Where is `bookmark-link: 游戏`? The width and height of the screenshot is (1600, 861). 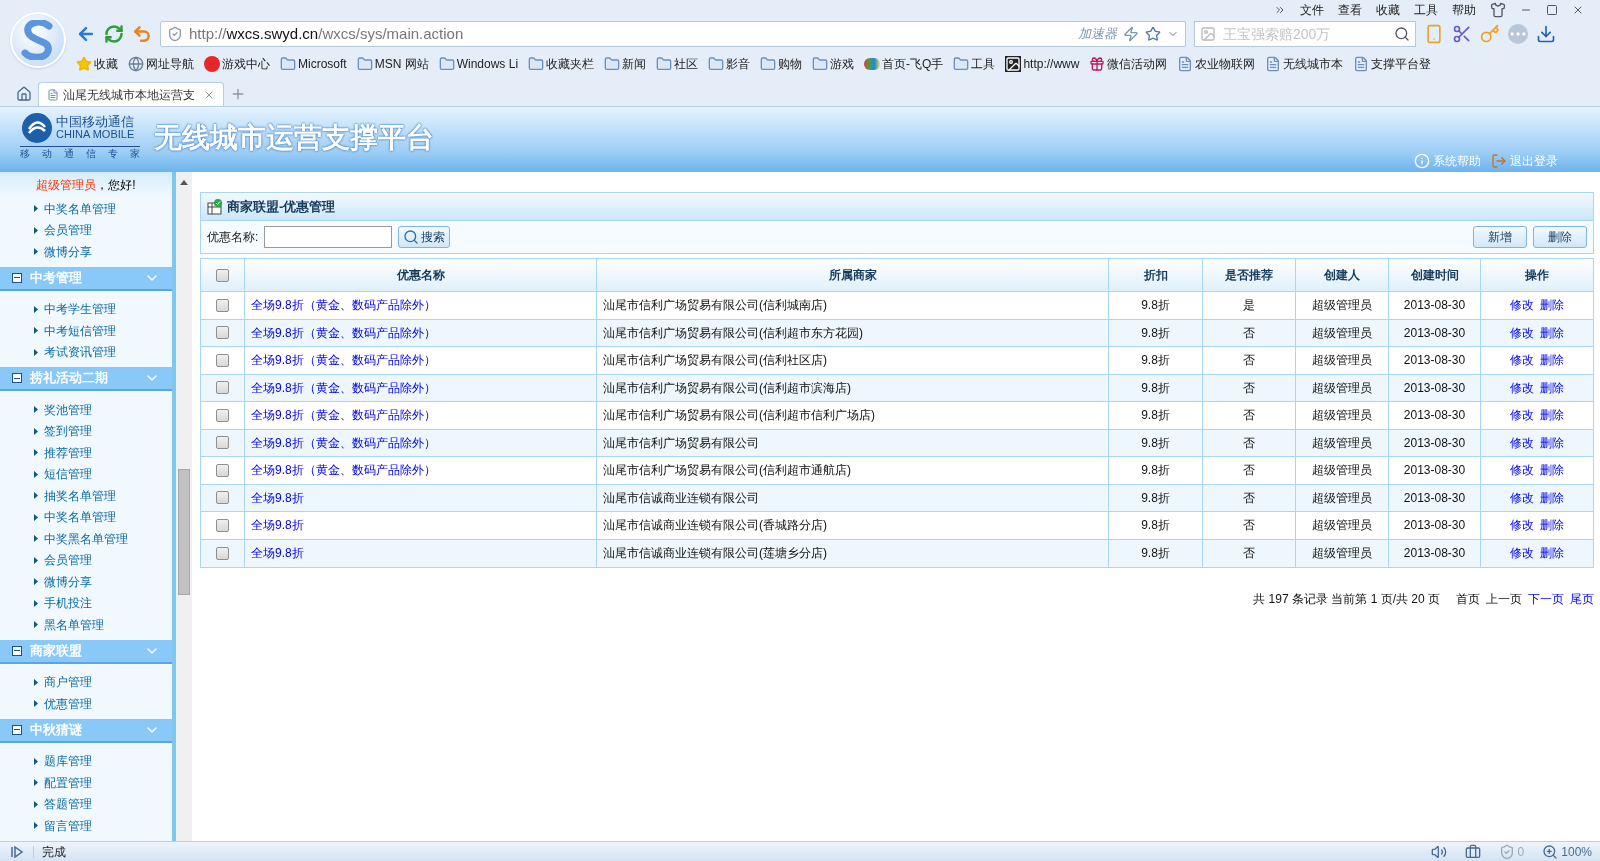 bookmark-link: 游戏 is located at coordinates (842, 64).